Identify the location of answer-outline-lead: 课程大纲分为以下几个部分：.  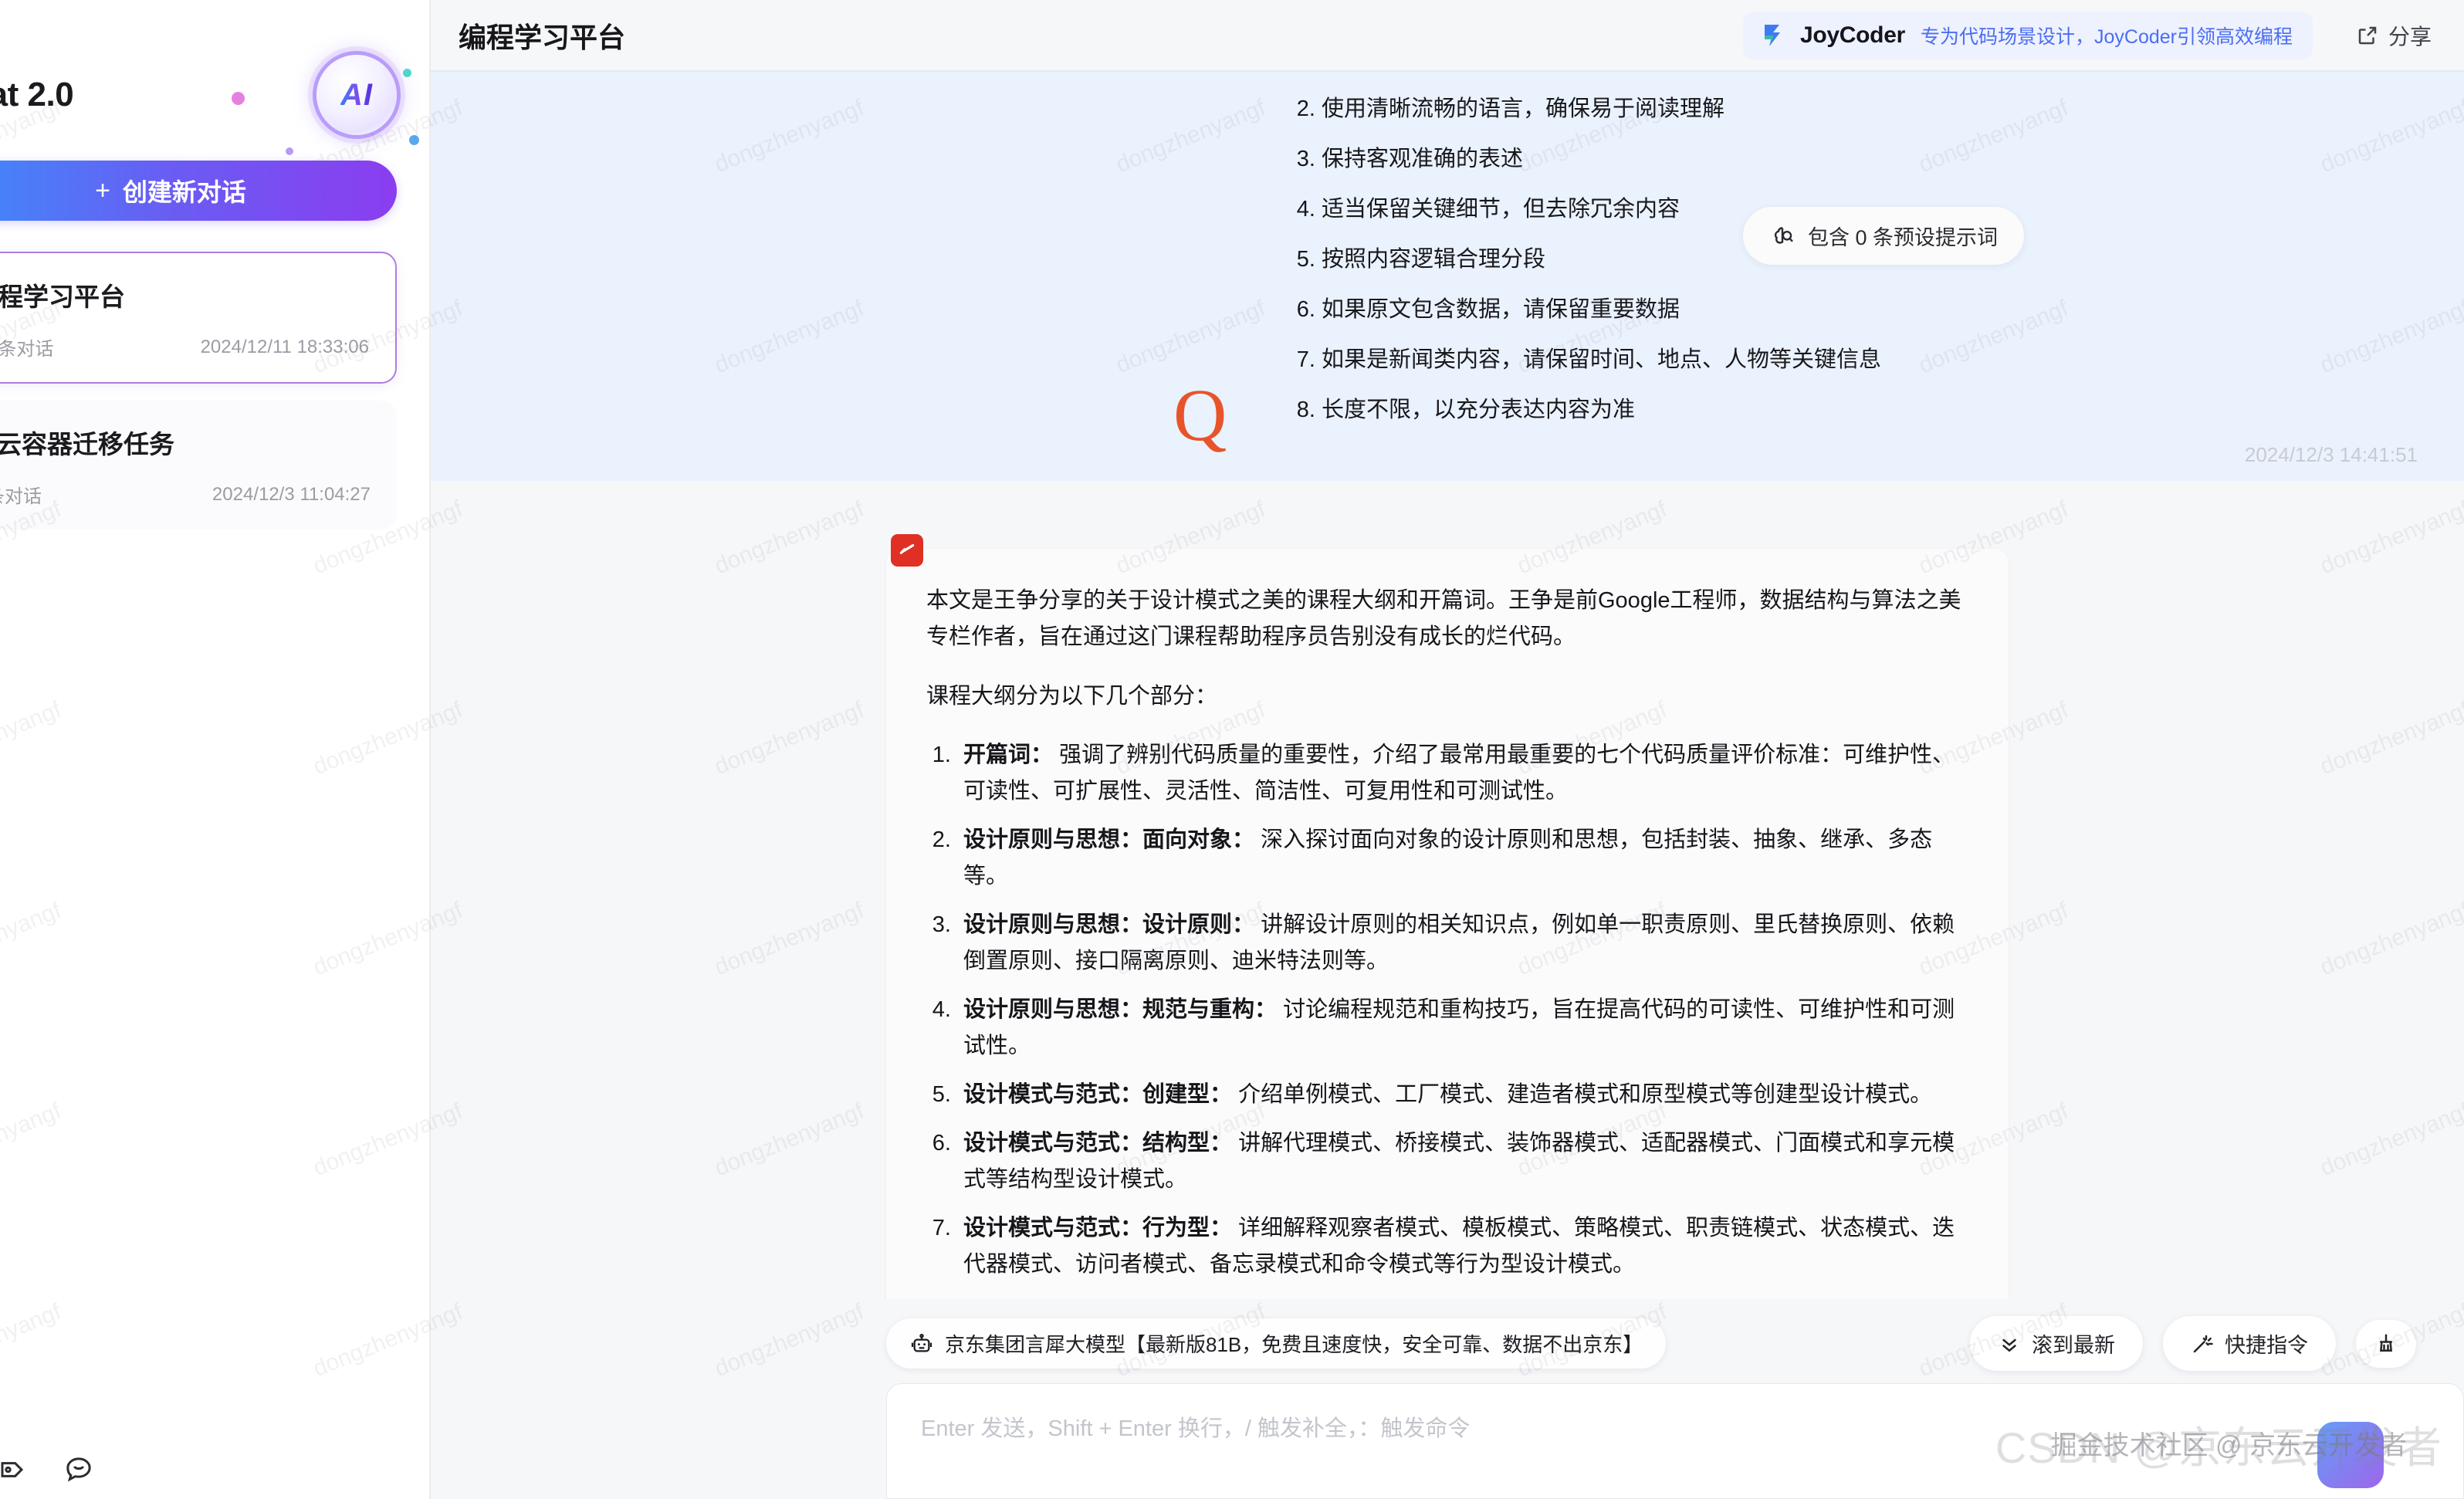
(1072, 696).